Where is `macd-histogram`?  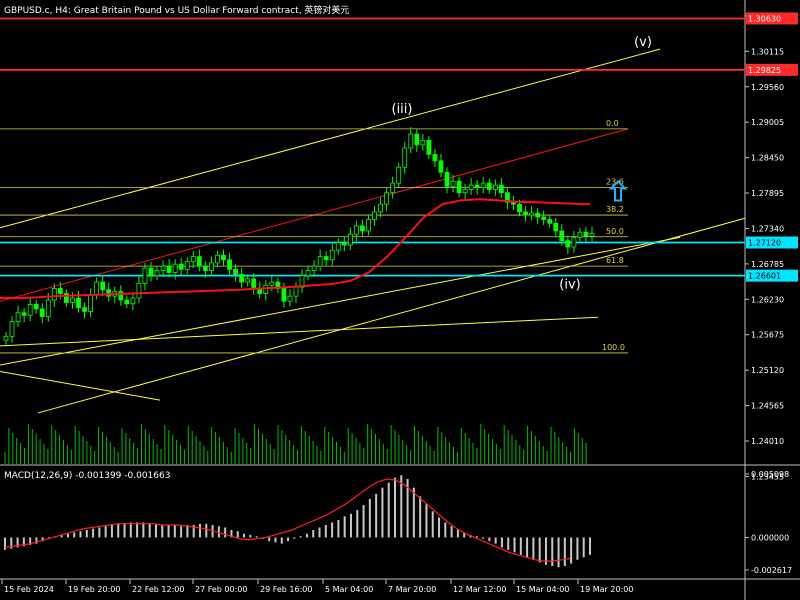
macd-histogram is located at coordinates (297, 521).